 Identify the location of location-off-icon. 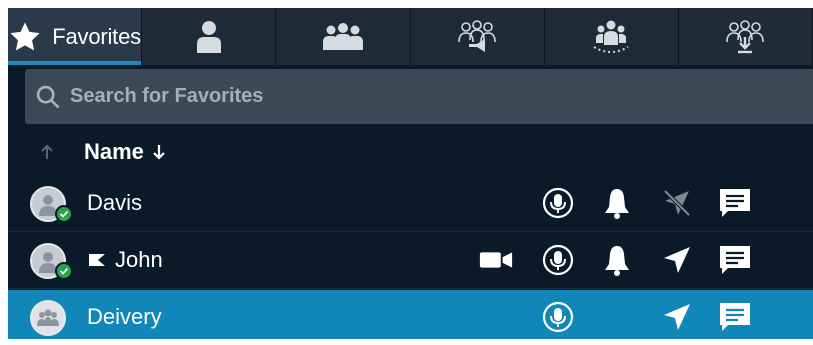
(677, 203).